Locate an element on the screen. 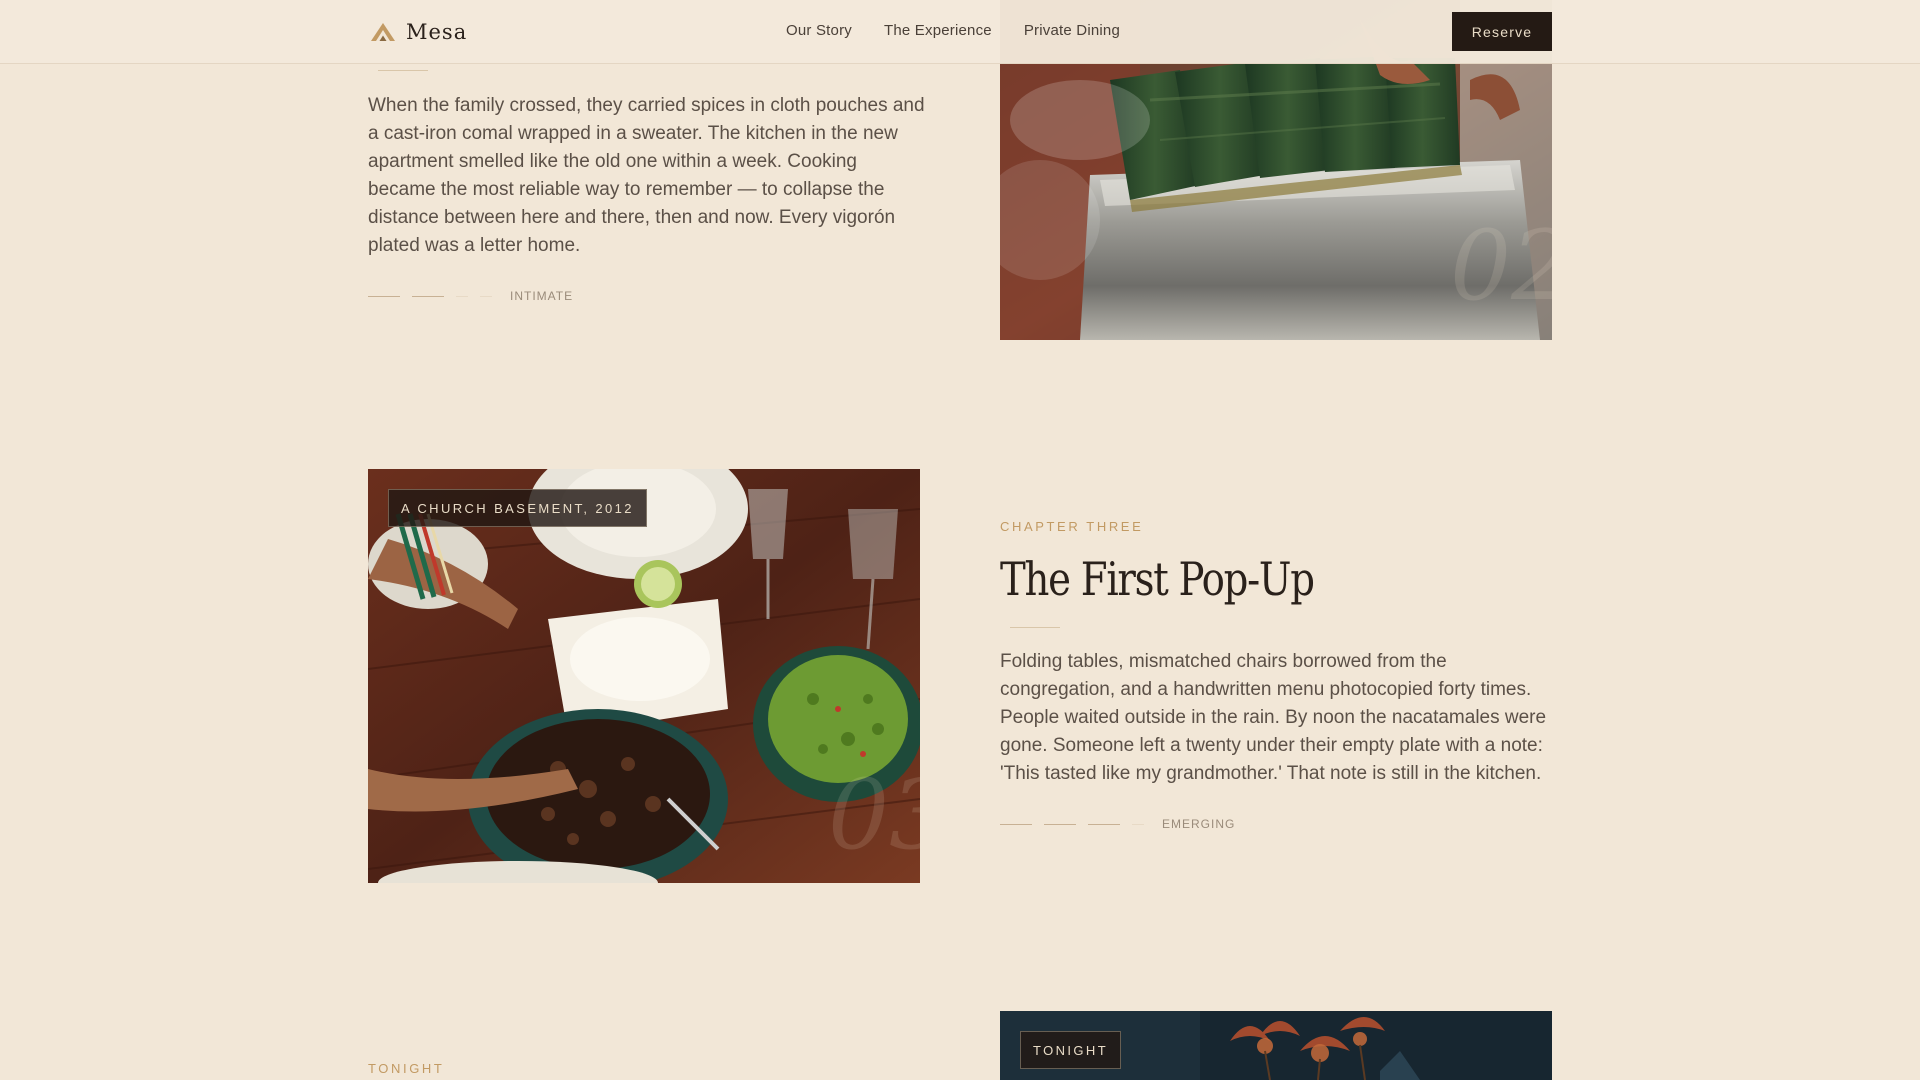  mountain-logo-icon is located at coordinates (383, 32).